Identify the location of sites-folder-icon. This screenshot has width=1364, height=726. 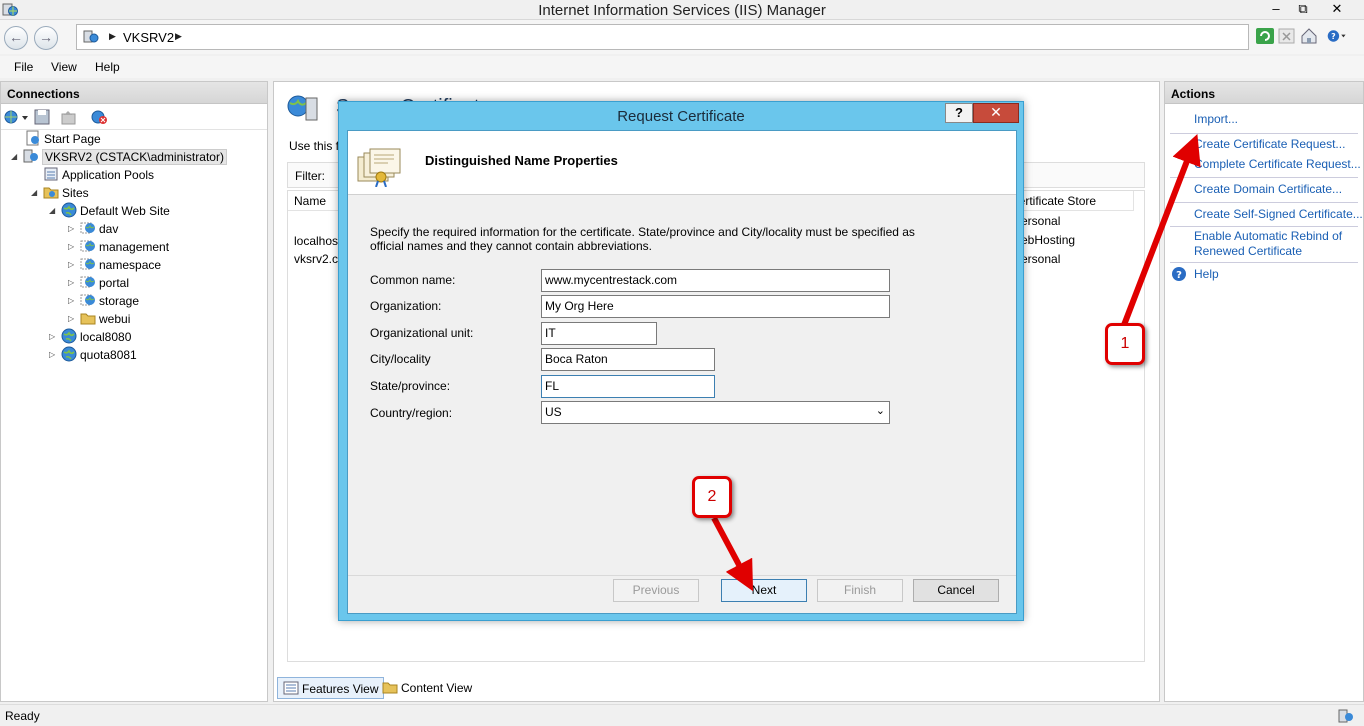
(51, 193).